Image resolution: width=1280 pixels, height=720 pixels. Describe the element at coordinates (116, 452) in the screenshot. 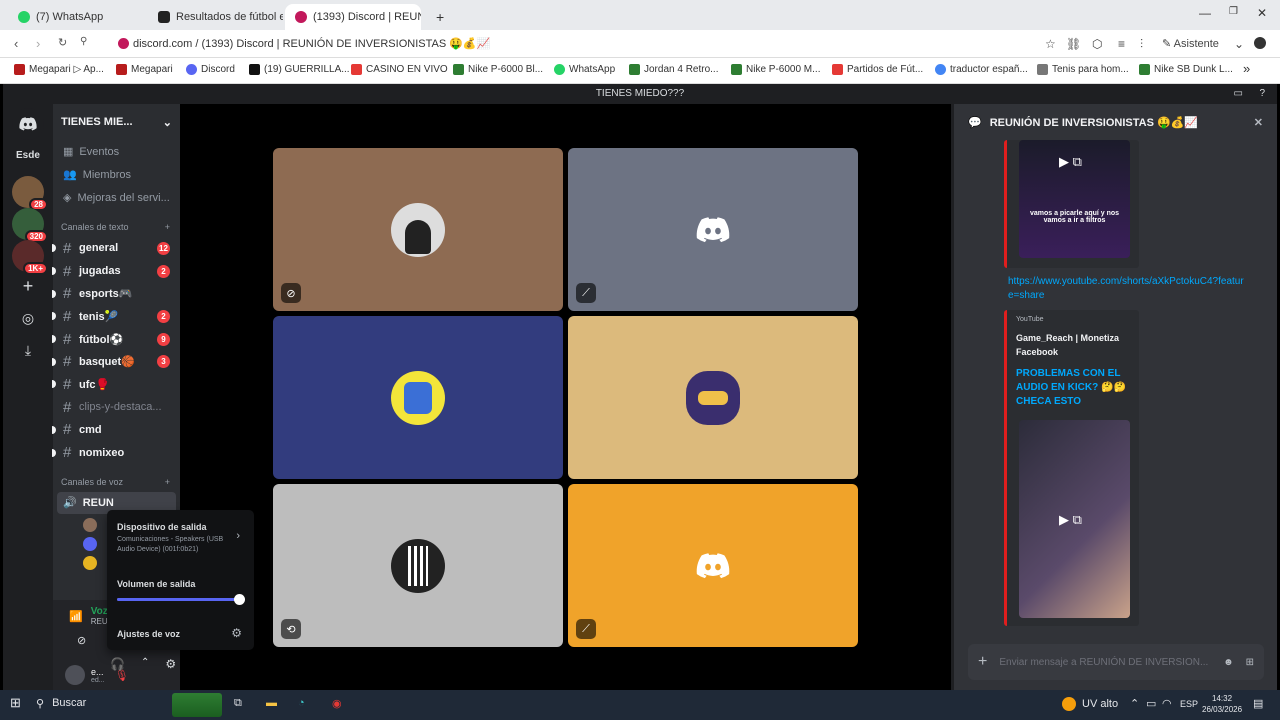

I see `channel-item: # nomixeo` at that location.